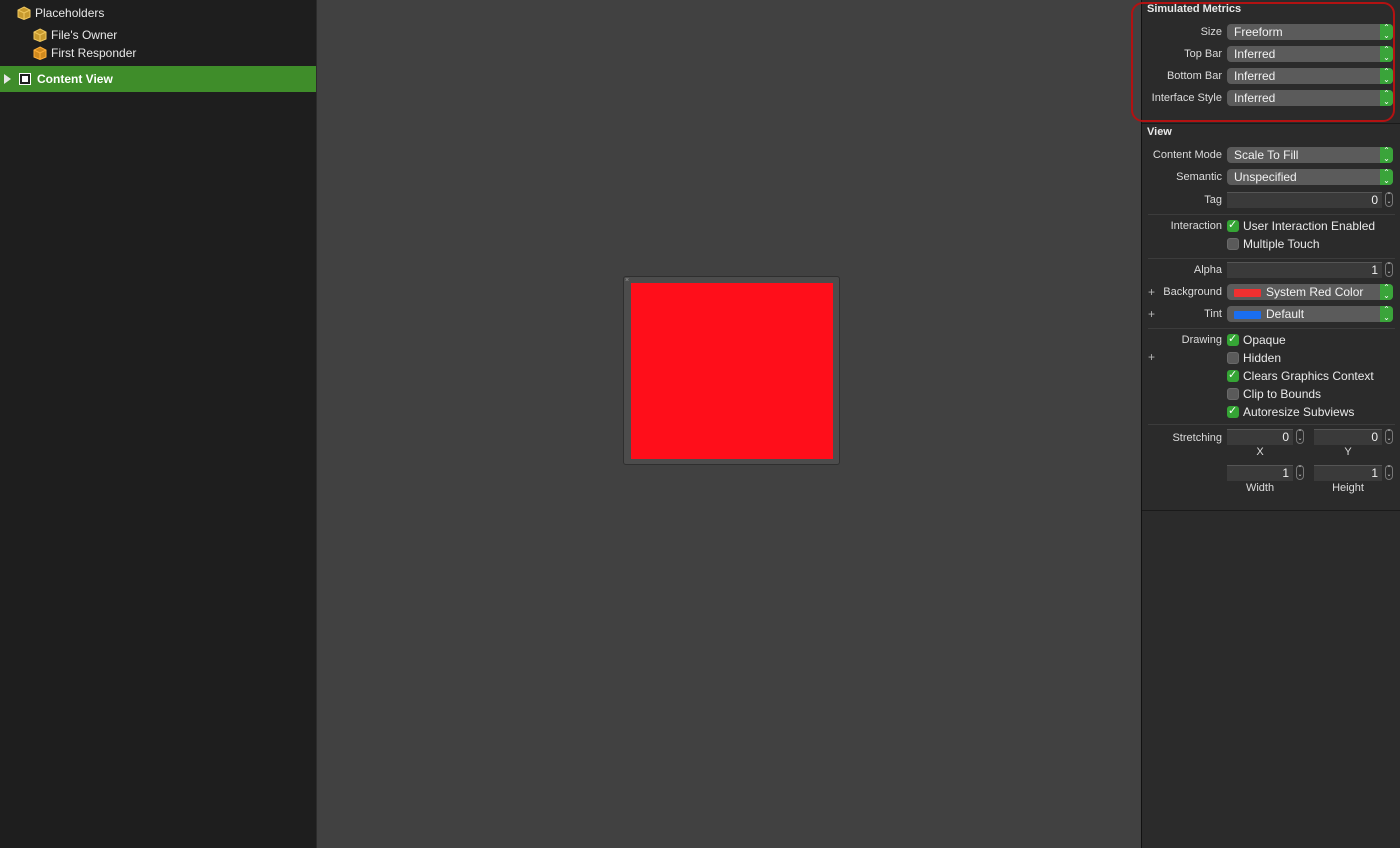 This screenshot has width=1400, height=848. What do you see at coordinates (94, 53) in the screenshot?
I see `outline-item-label: First Responder` at bounding box center [94, 53].